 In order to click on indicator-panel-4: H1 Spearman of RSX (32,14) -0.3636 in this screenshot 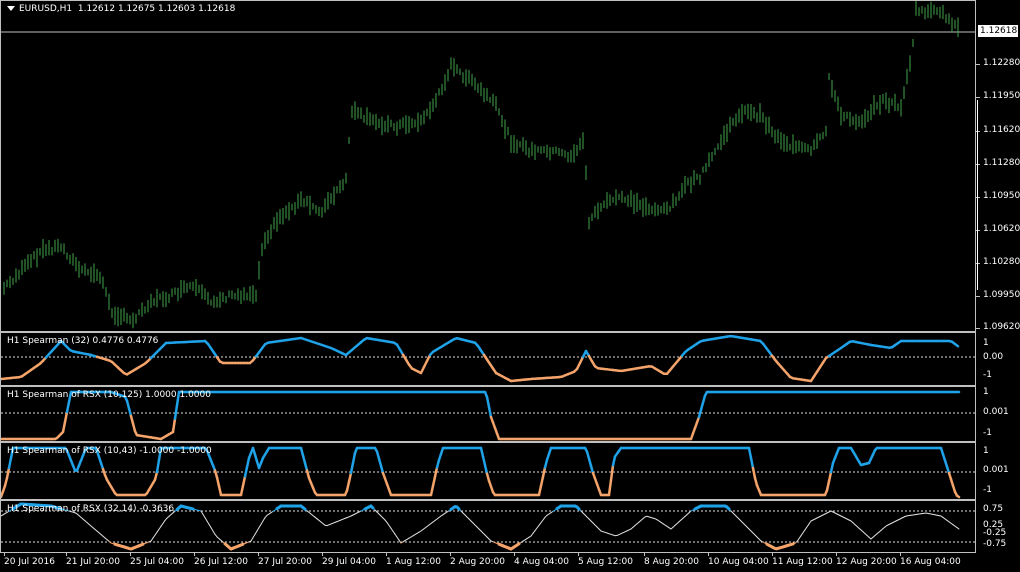, I will do `click(488, 526)`.